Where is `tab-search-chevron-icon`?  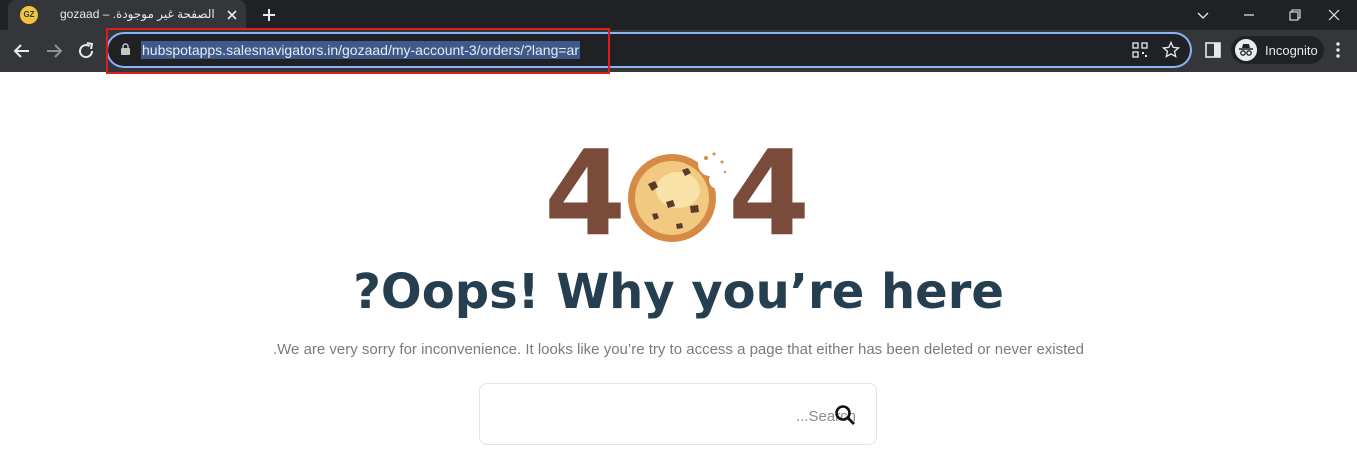
tab-search-chevron-icon is located at coordinates (1203, 15).